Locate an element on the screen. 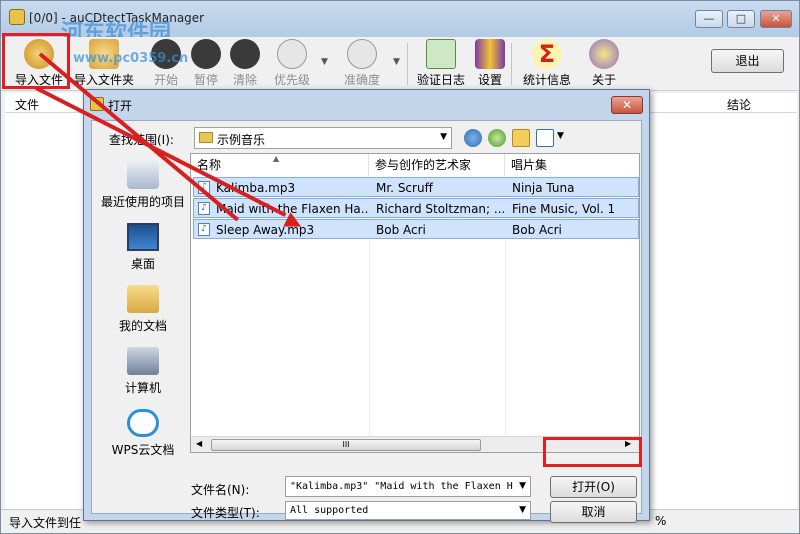  view-menu-icon is located at coordinates (545, 138).